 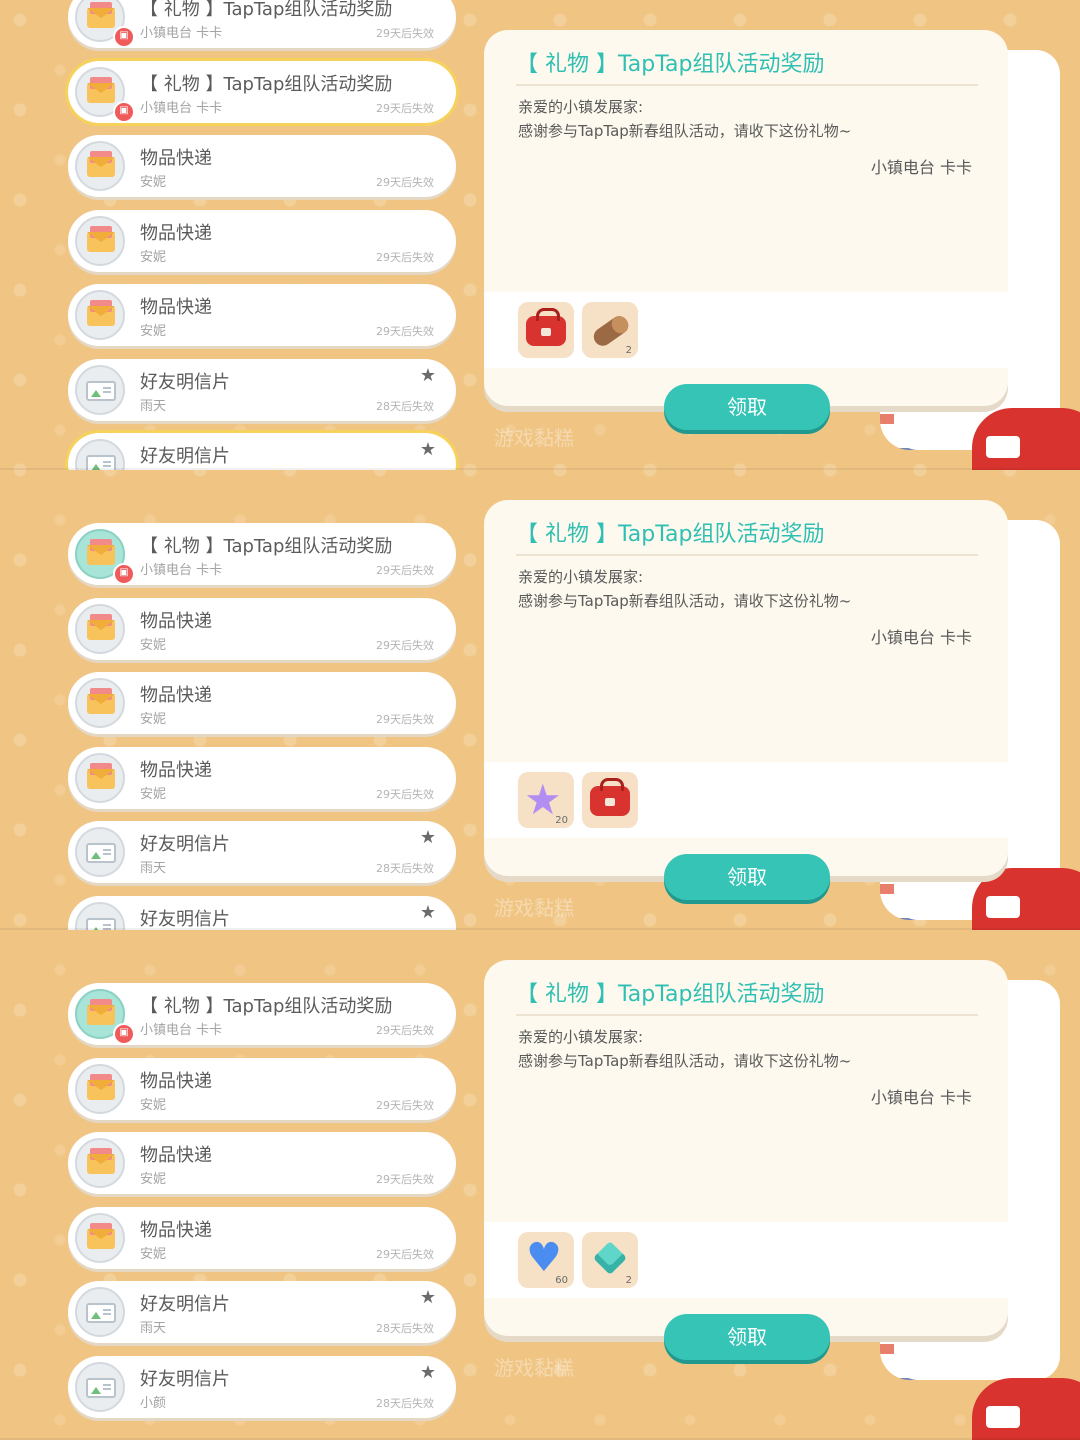 I want to click on attachment-item: ♥ 60, so click(x=546, y=1260).